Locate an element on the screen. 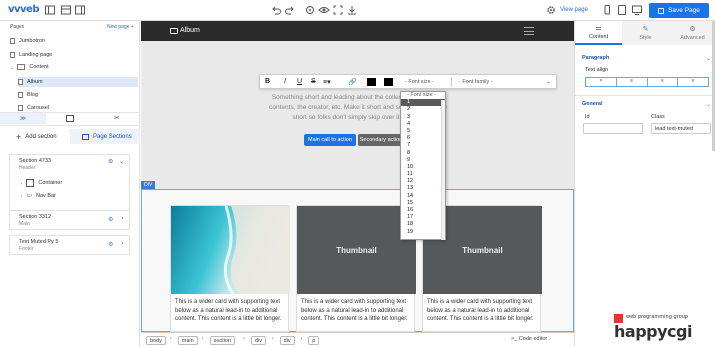  font-size-option: 11 is located at coordinates (423, 174).